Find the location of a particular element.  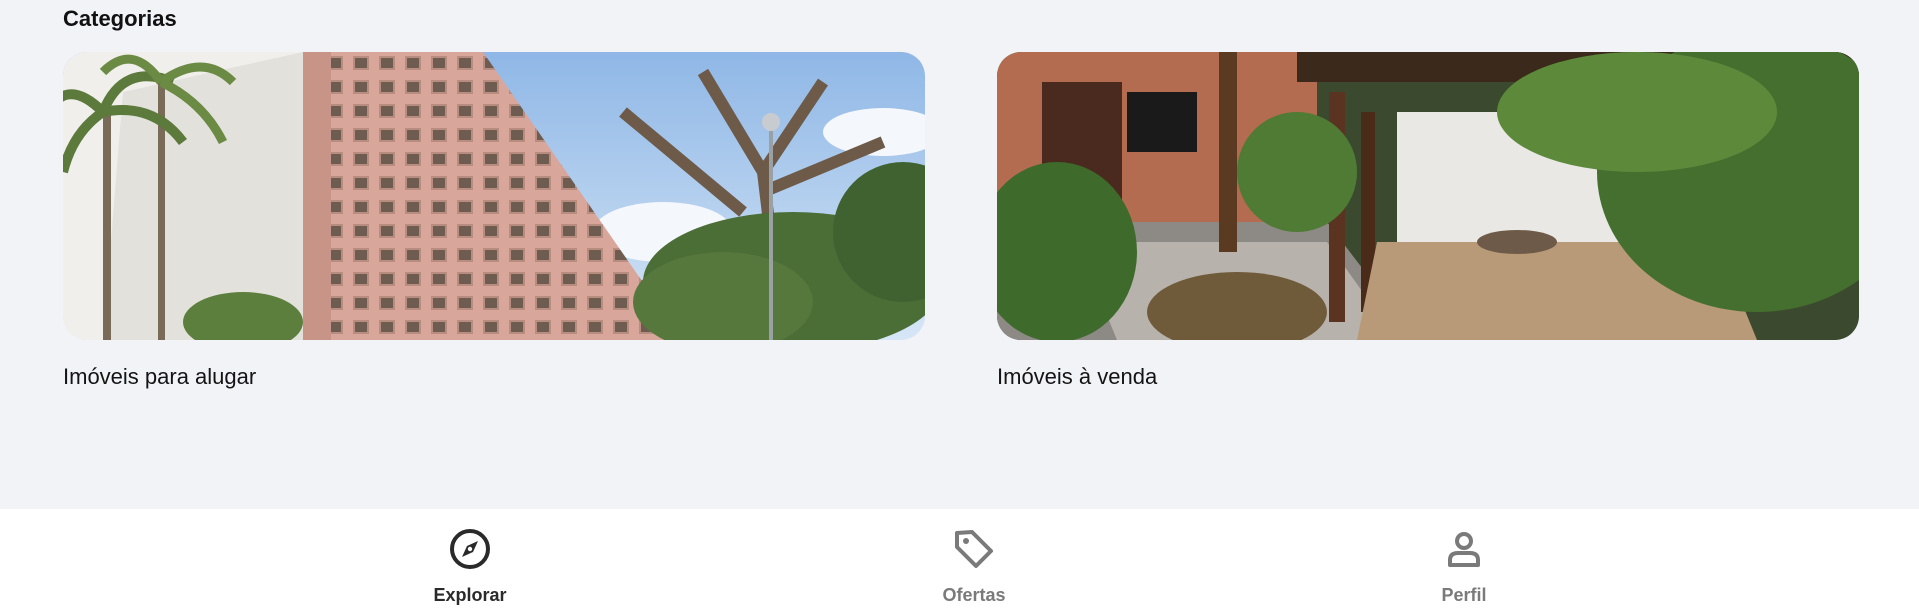

nav-label-explorar: Explorar is located at coordinates (470, 595).